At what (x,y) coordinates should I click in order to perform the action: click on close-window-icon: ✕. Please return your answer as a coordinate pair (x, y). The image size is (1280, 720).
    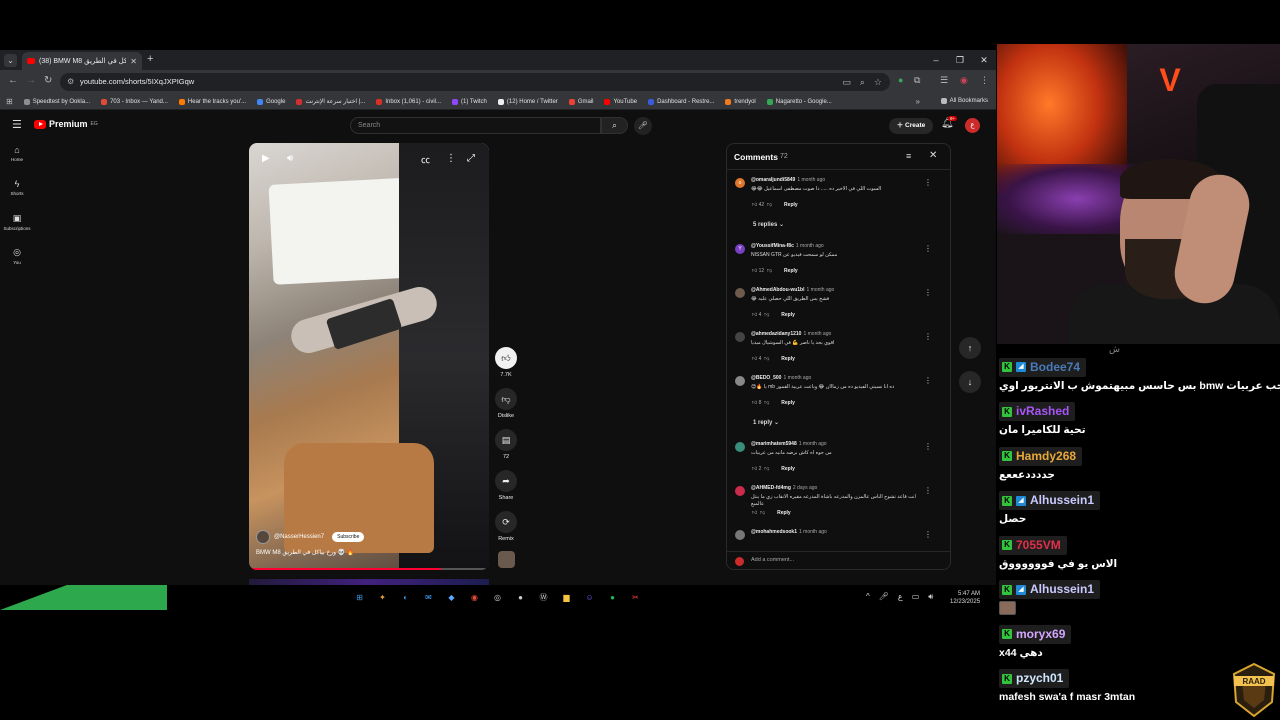
    Looking at the image, I should click on (984, 60).